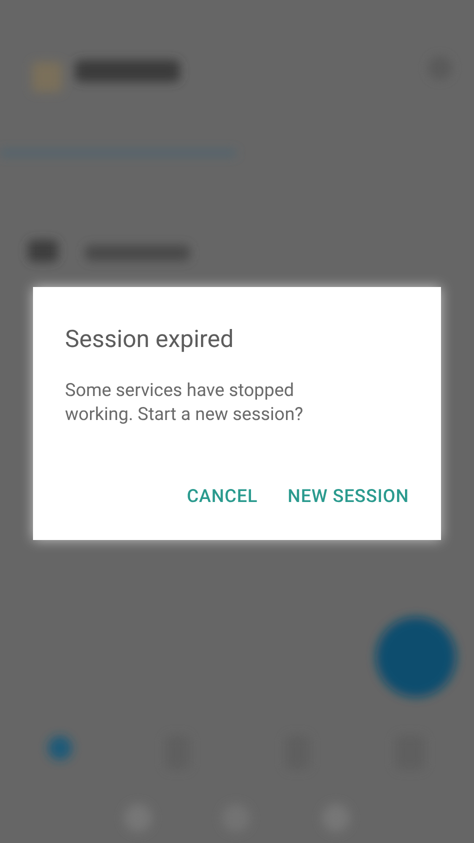  What do you see at coordinates (184, 403) in the screenshot?
I see `dialog-message: Some services have stopped working. Start a new session?` at bounding box center [184, 403].